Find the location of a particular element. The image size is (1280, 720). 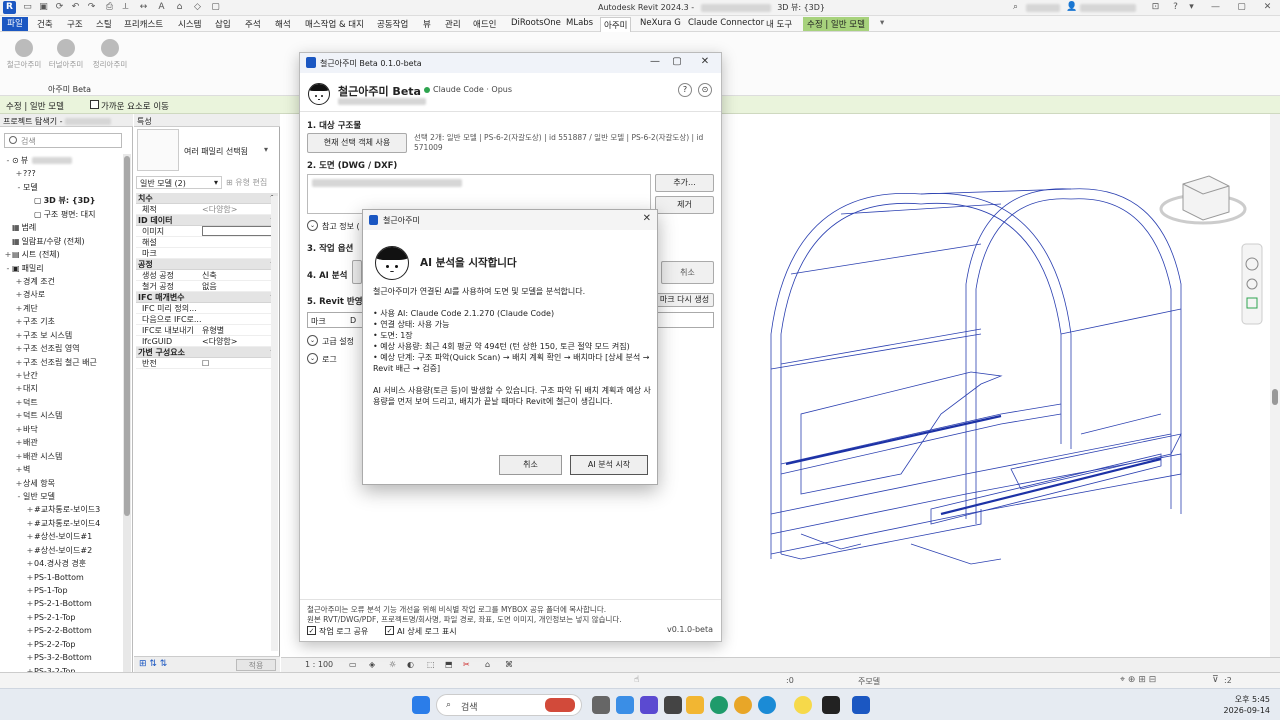

browser-tree-item: +▤ 시트 (전체) is located at coordinates (61, 254).